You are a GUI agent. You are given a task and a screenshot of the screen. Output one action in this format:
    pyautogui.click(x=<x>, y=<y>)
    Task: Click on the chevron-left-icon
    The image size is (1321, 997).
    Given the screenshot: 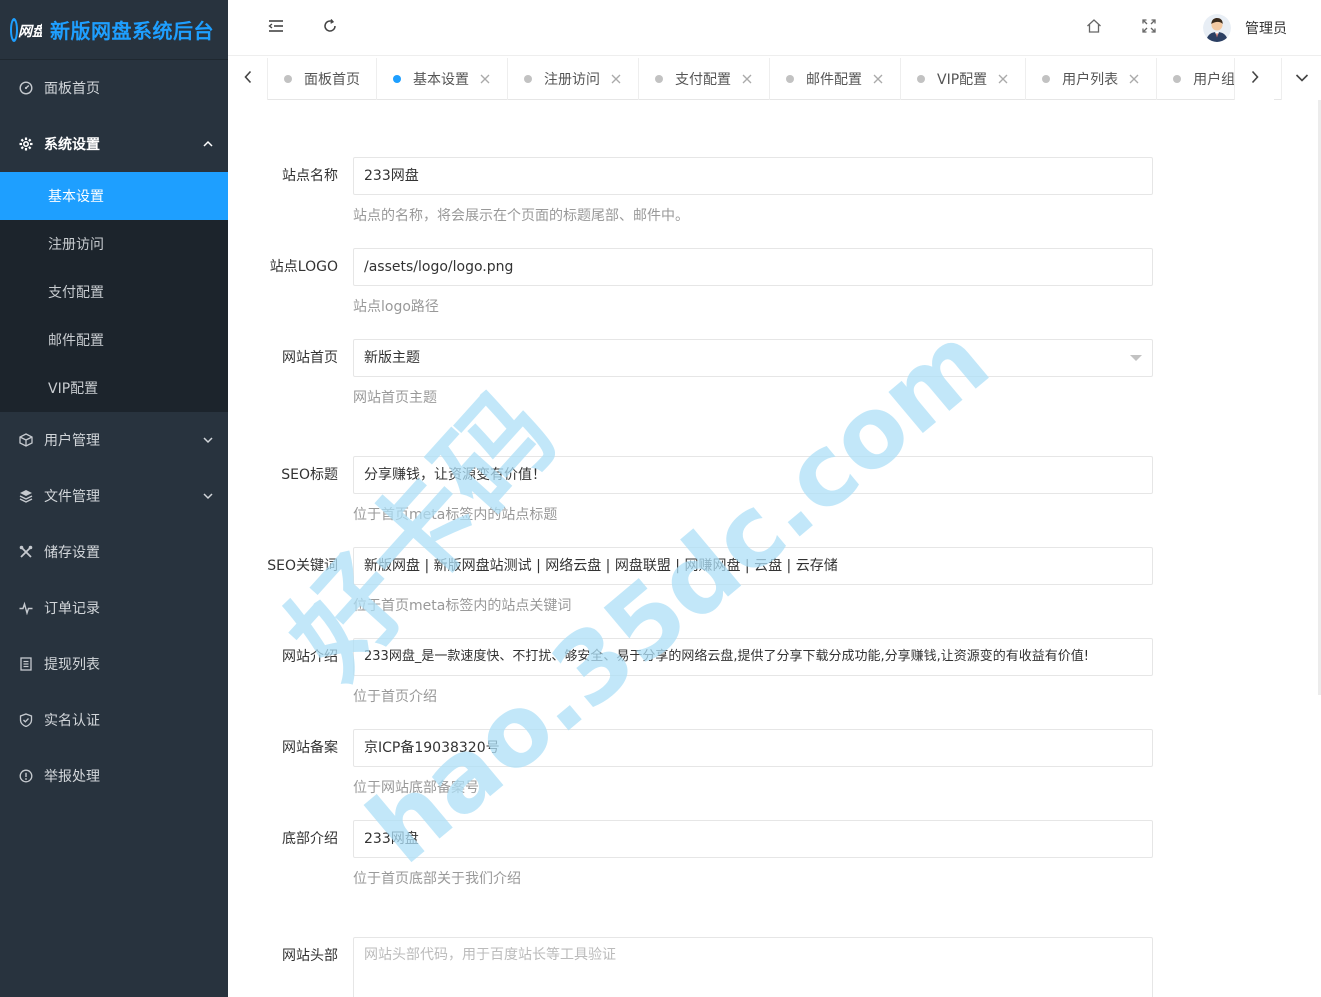 What is the action you would take?
    pyautogui.click(x=248, y=79)
    